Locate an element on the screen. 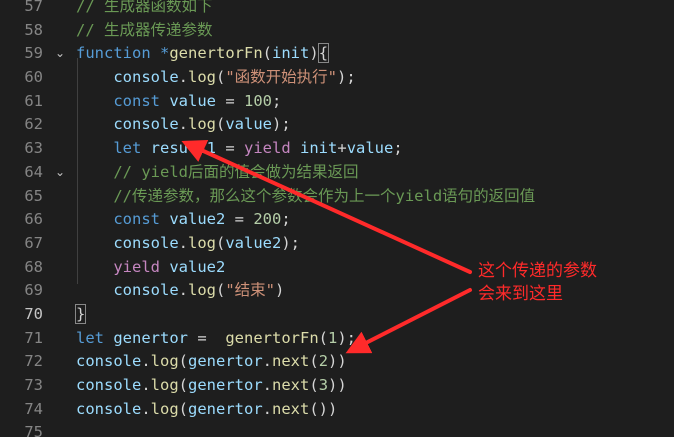  line-number: 71 is located at coordinates (33, 337).